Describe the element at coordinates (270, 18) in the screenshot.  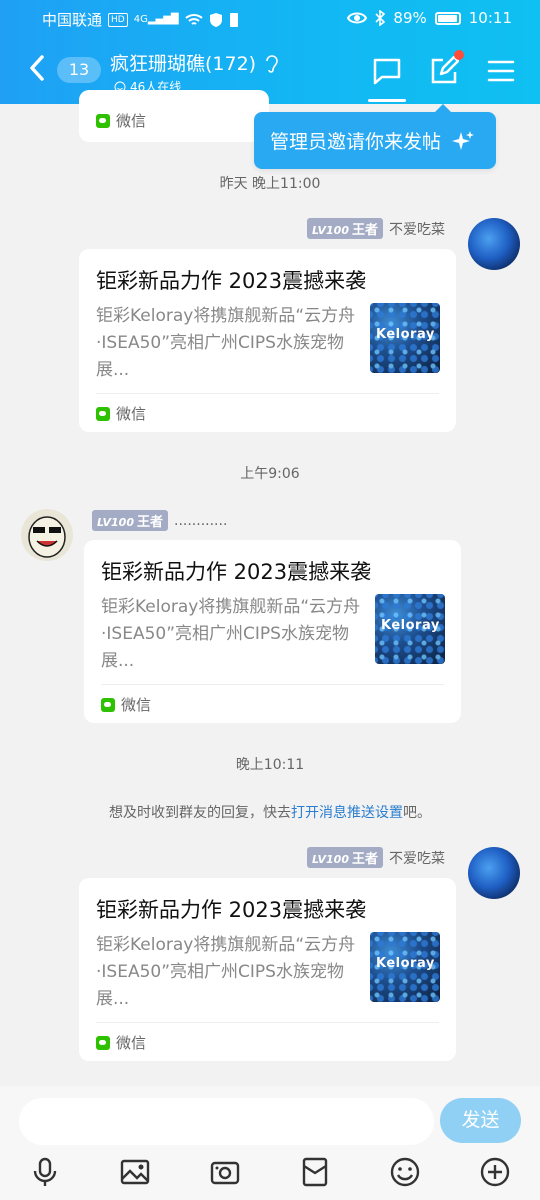
I see `status-bar: 中国联通 HD 4G▂▄▆█ 89% 10:11` at that location.